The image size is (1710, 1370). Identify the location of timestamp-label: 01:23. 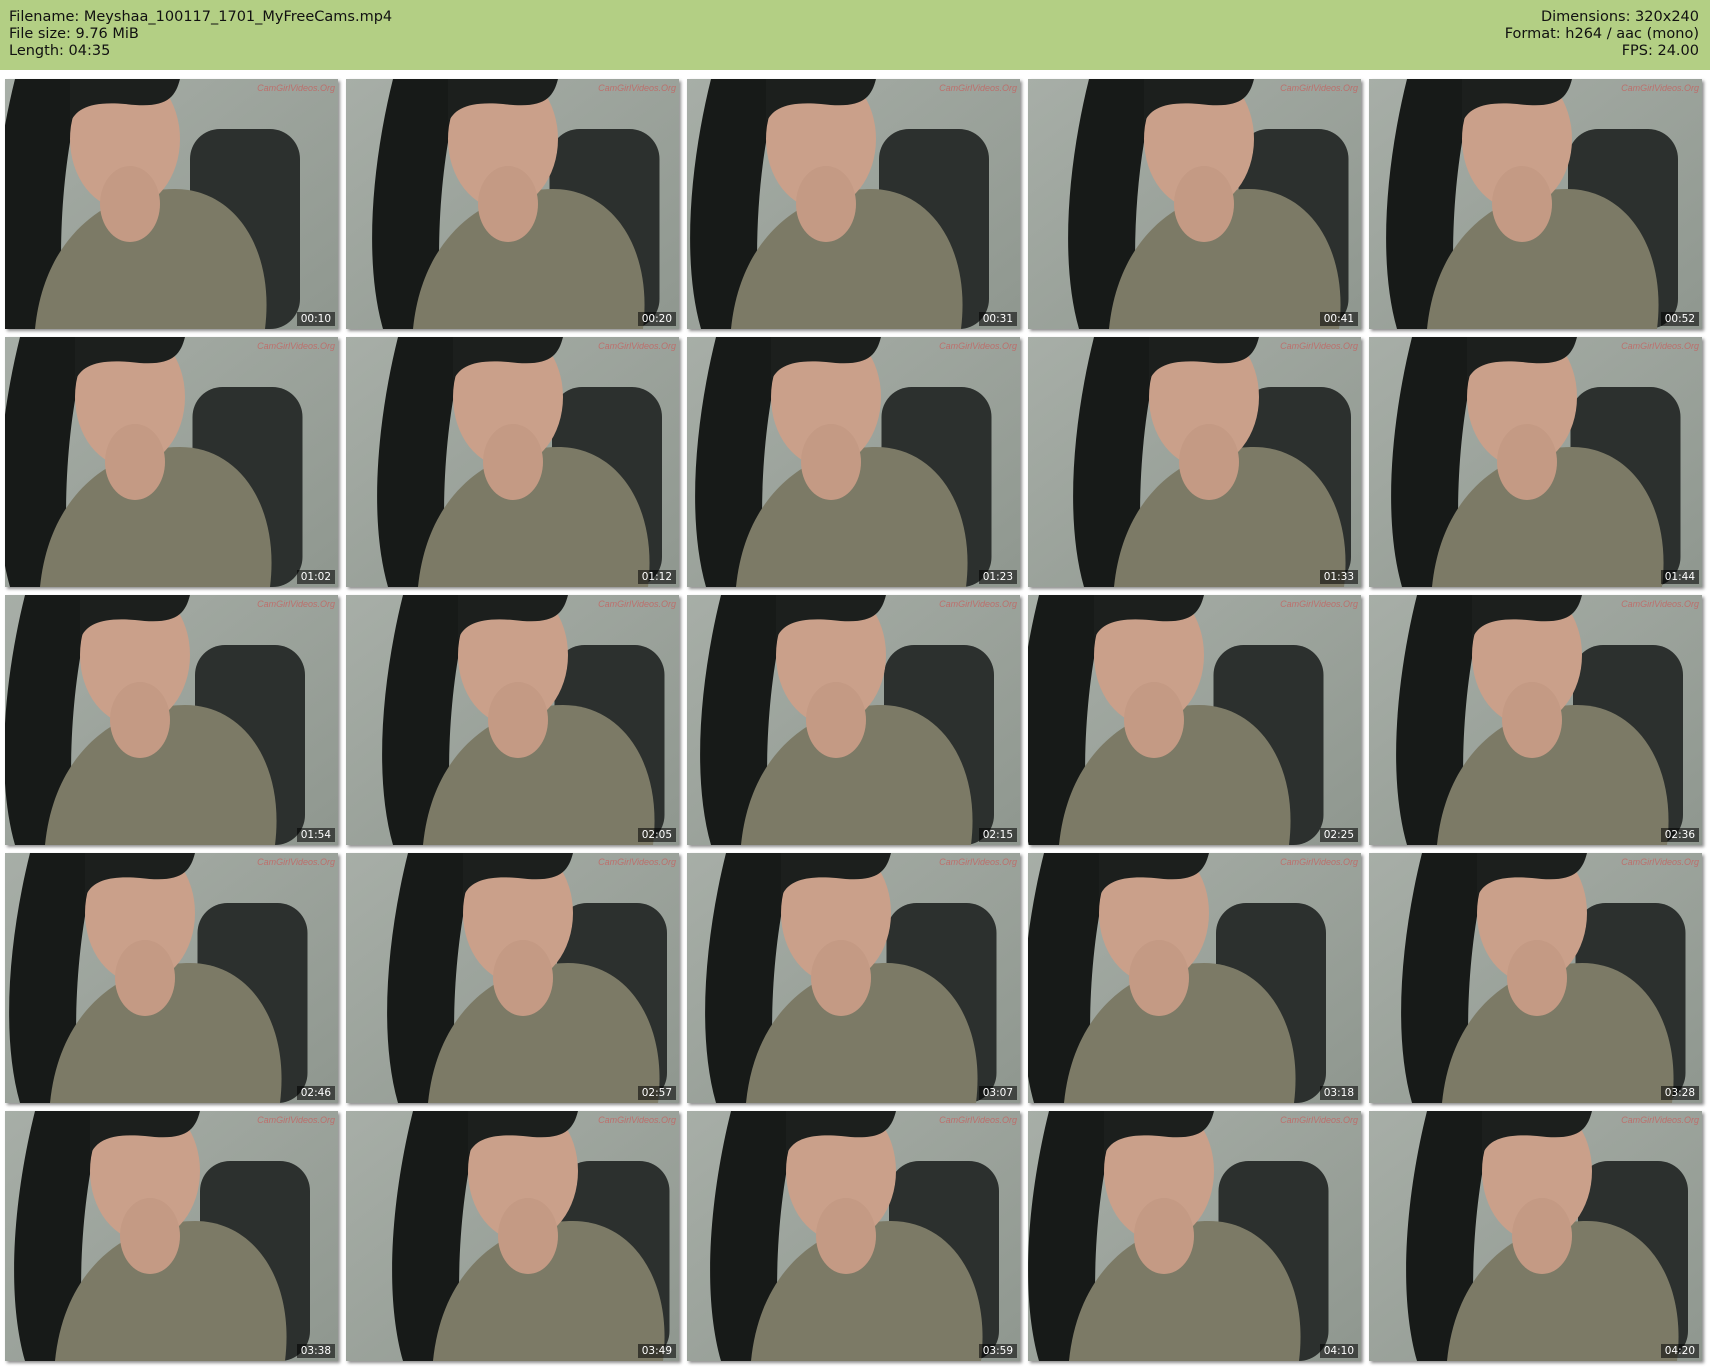
(997, 577).